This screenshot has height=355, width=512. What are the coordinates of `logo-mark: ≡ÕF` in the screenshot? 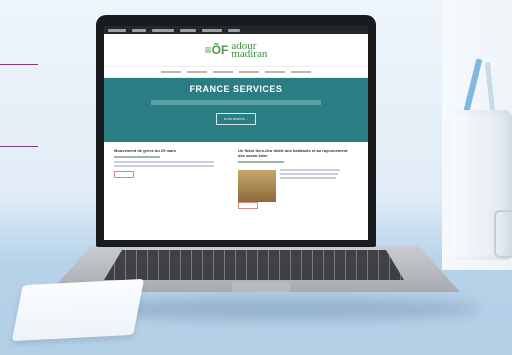 It's located at (216, 50).